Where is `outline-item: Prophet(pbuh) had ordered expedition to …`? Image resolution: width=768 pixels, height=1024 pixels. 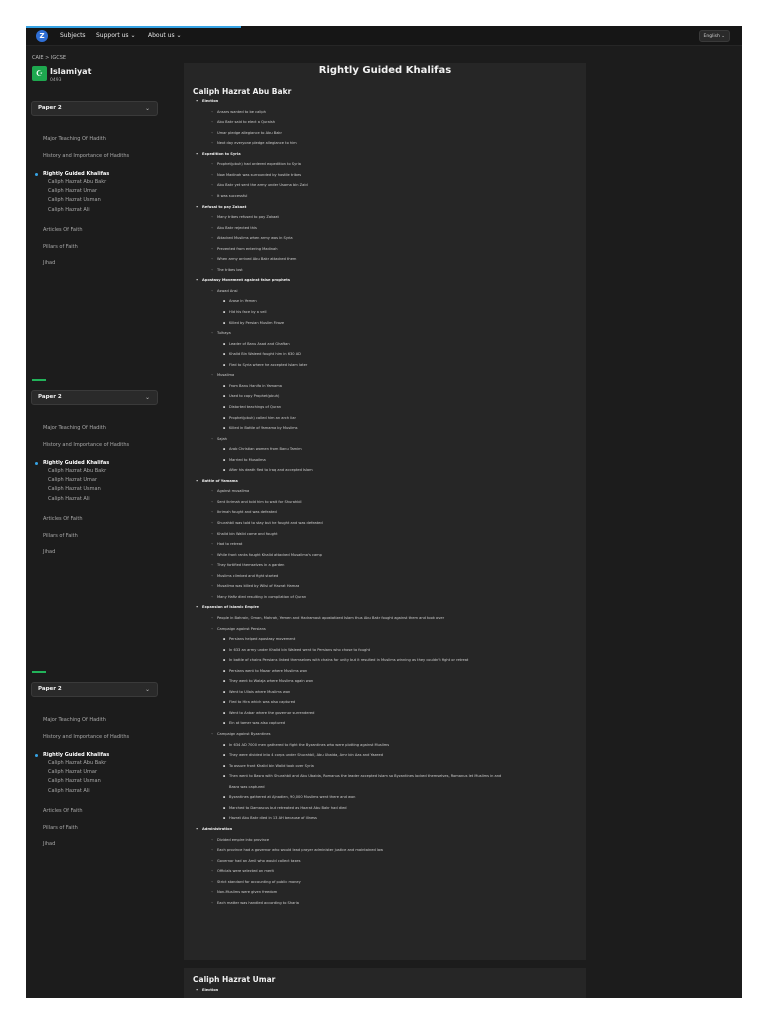 outline-item: Prophet(pbuh) had ordered expedition to … is located at coordinates (256, 164).